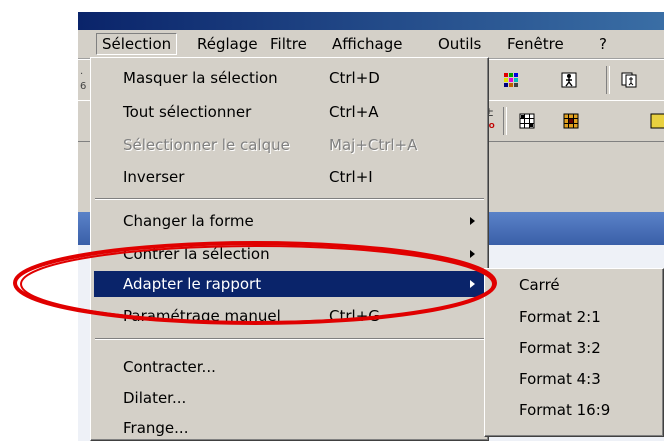 This screenshot has width=664, height=441. Describe the element at coordinates (535, 44) in the screenshot. I see `menu-fenetre: Fenêtre` at that location.